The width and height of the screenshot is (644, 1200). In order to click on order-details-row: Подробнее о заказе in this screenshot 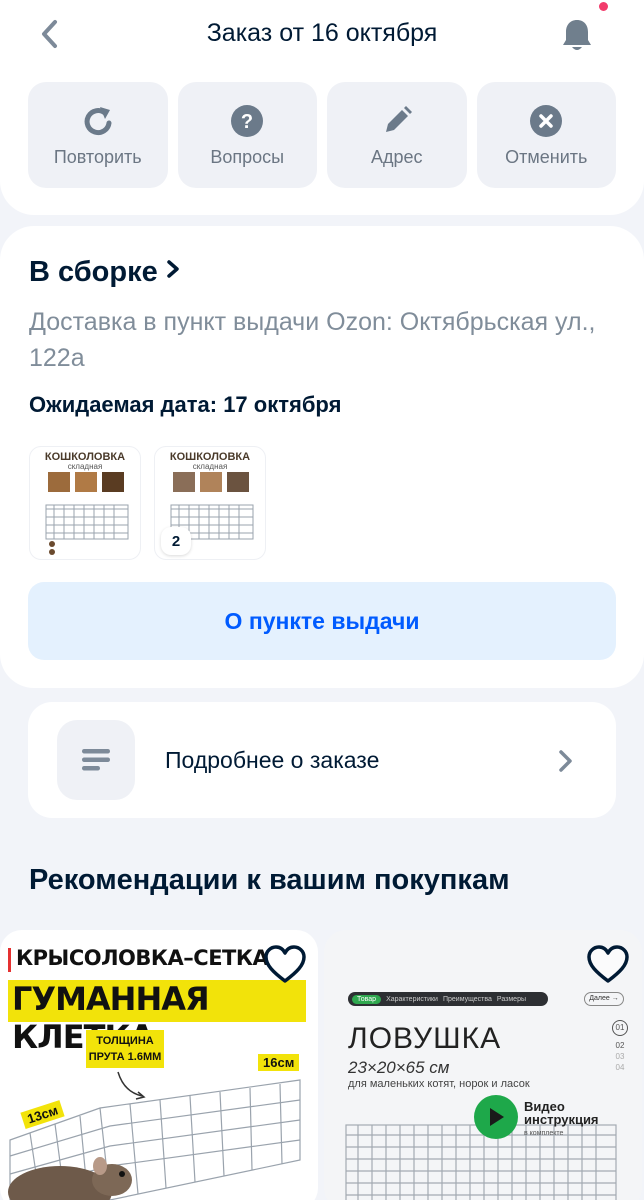, I will do `click(322, 760)`.